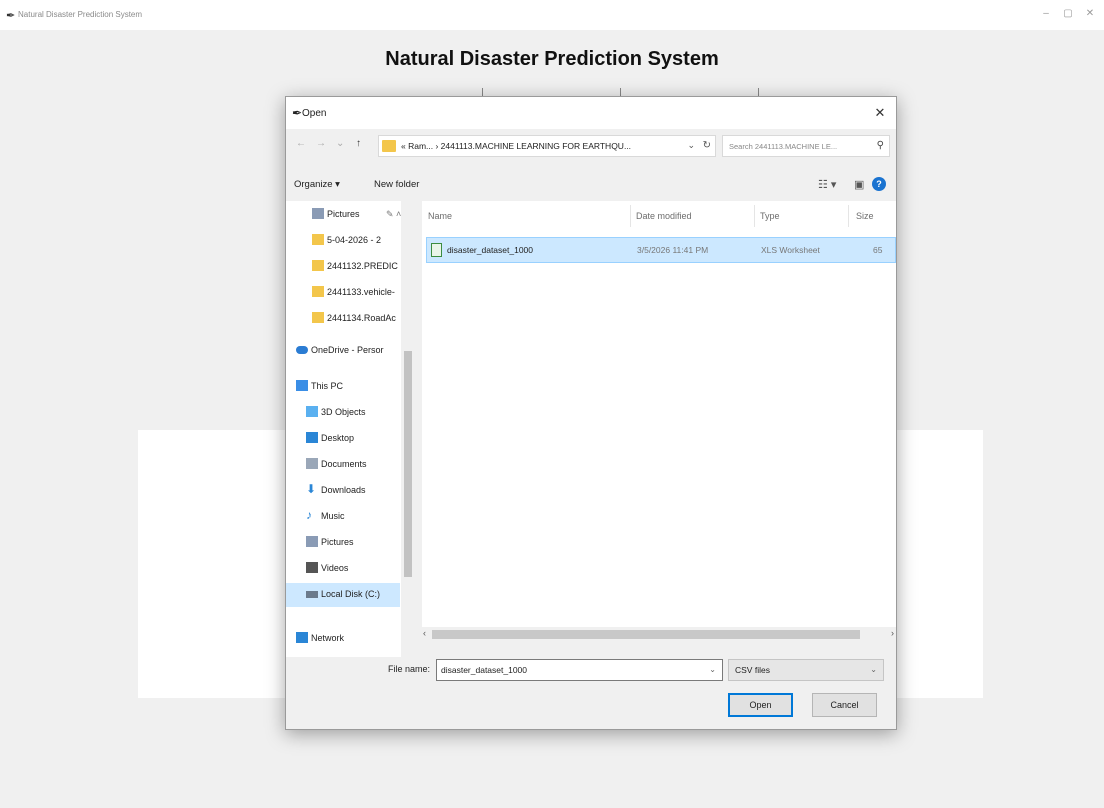  I want to click on back-icon: ←, so click(301, 143).